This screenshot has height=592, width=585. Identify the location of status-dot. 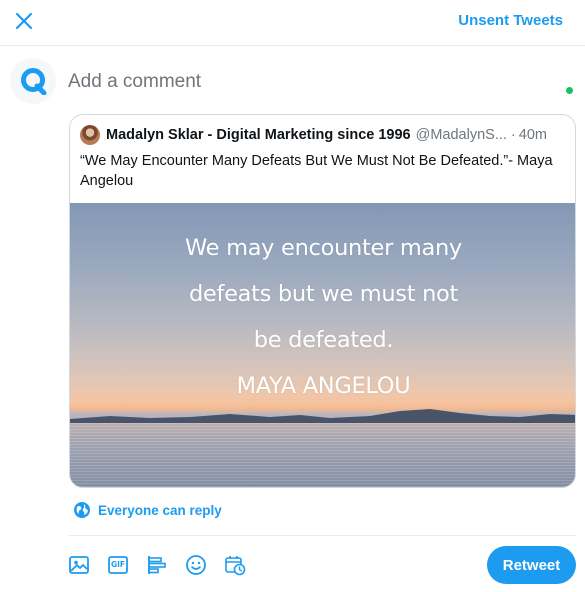
(569, 90).